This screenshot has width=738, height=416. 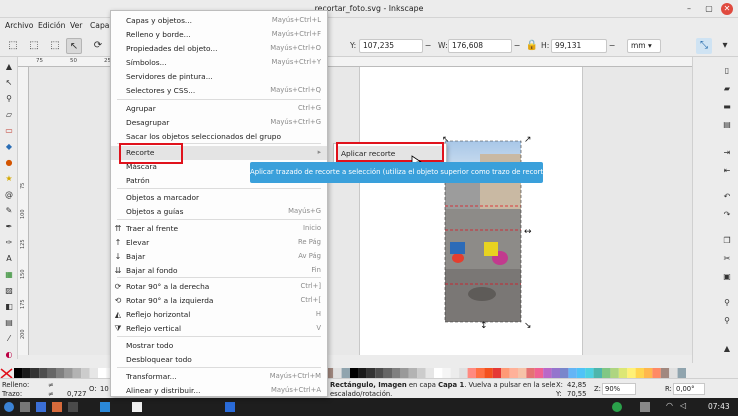 I want to click on pencil-tool-icon: ✎, so click(x=9, y=210).